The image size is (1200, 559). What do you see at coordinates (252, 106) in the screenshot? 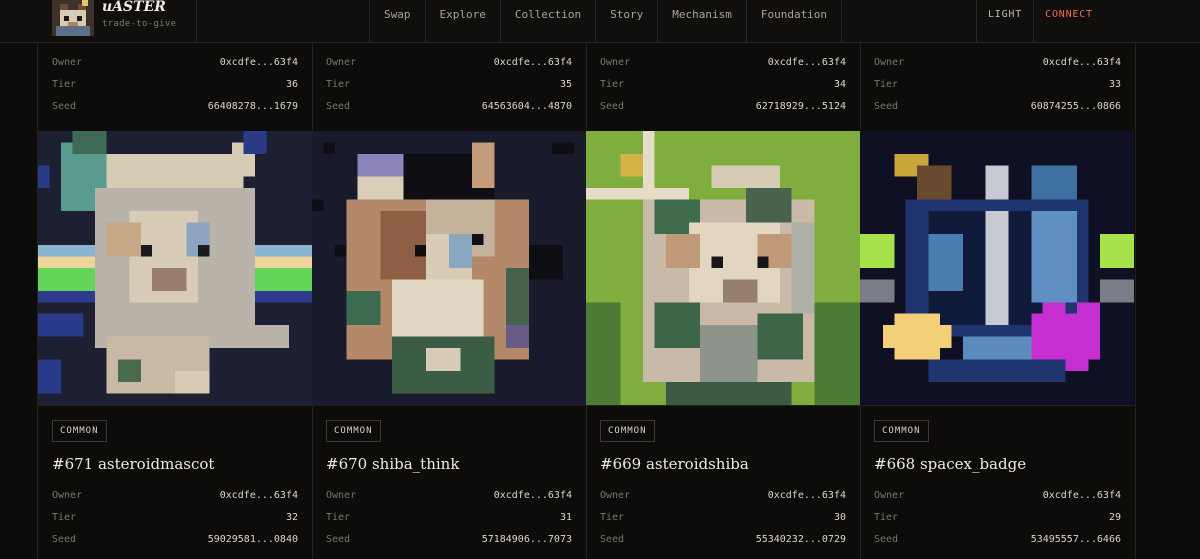
I see `seed-value: 66408278...1679` at bounding box center [252, 106].